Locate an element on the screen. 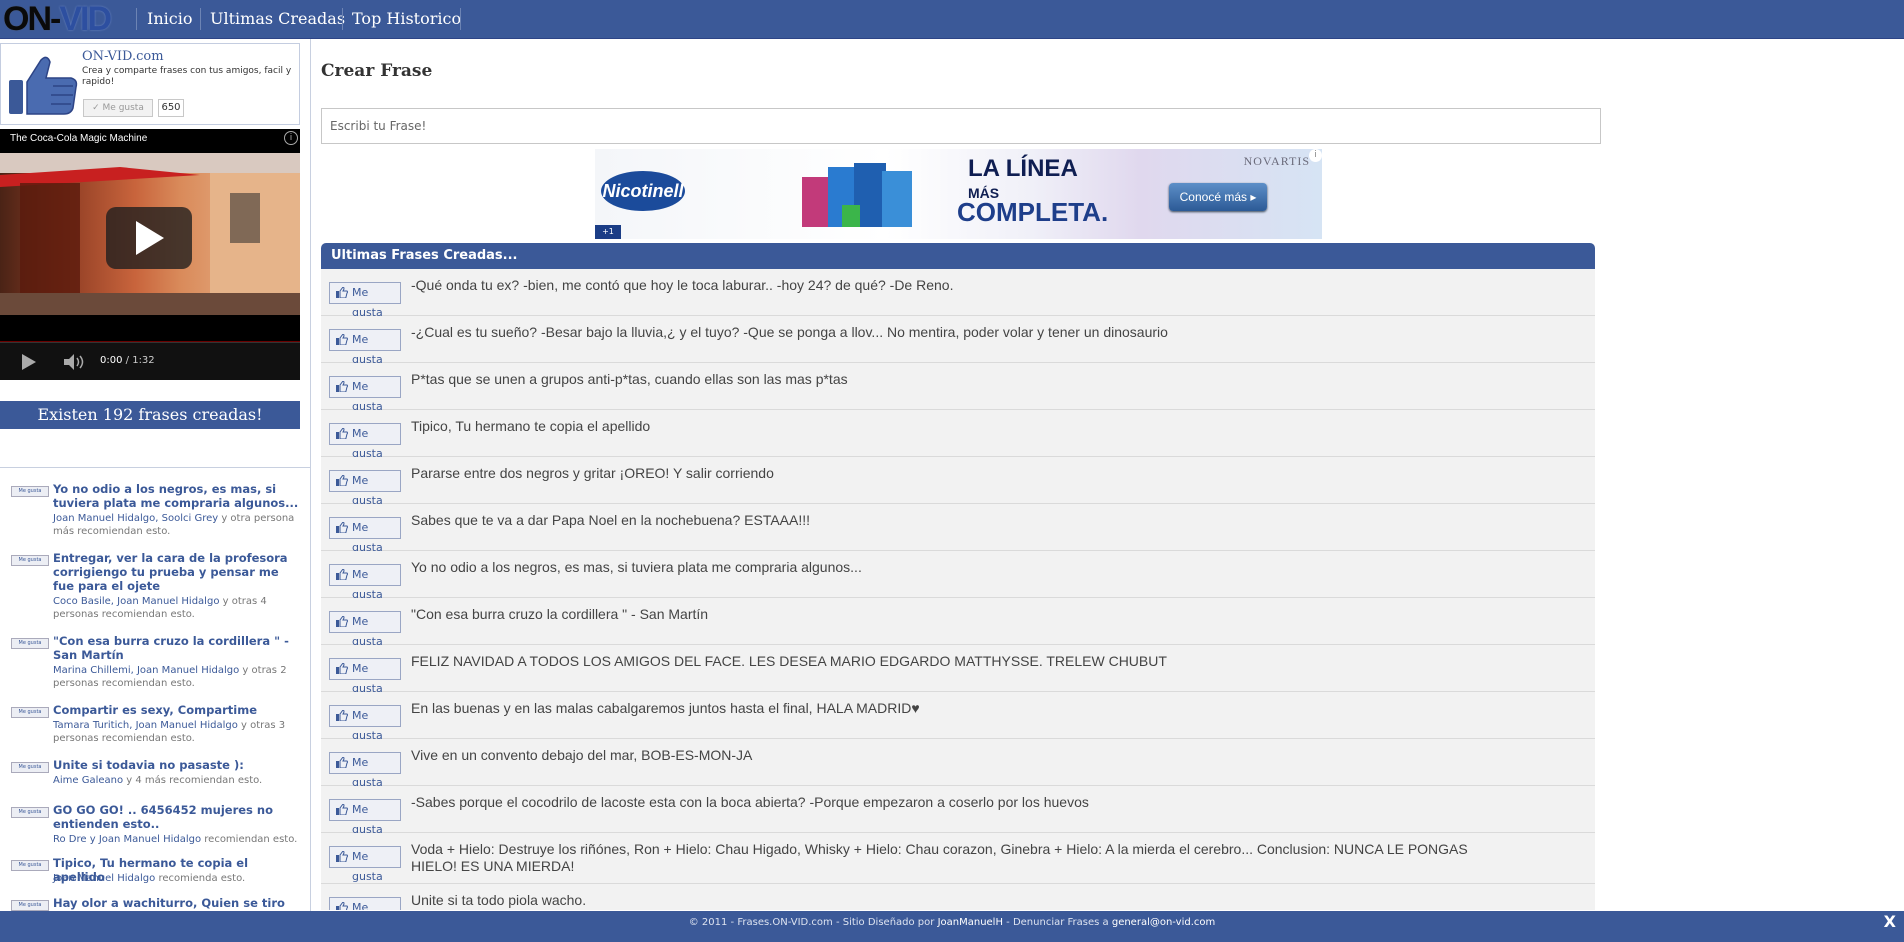 Image resolution: width=1904 pixels, height=942 pixels. video-title: The Coca-Cola Magic Machine is located at coordinates (78, 138).